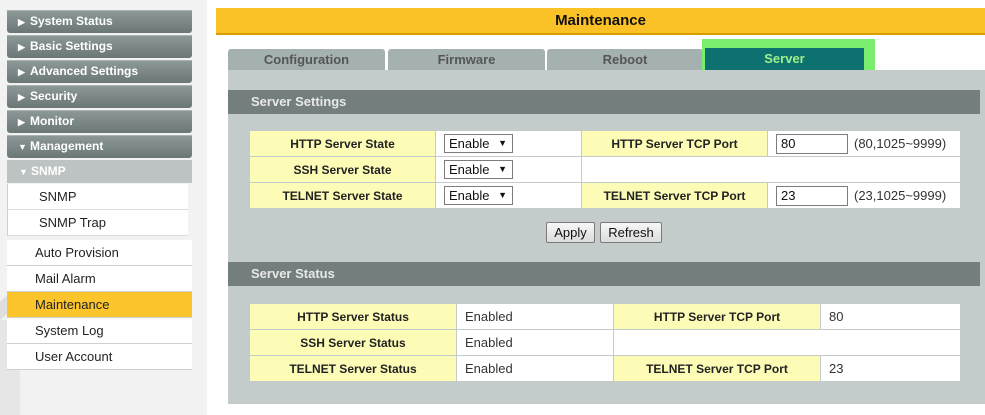 The height and width of the screenshot is (415, 985). I want to click on telnet-status-value: Enabled, so click(535, 368).